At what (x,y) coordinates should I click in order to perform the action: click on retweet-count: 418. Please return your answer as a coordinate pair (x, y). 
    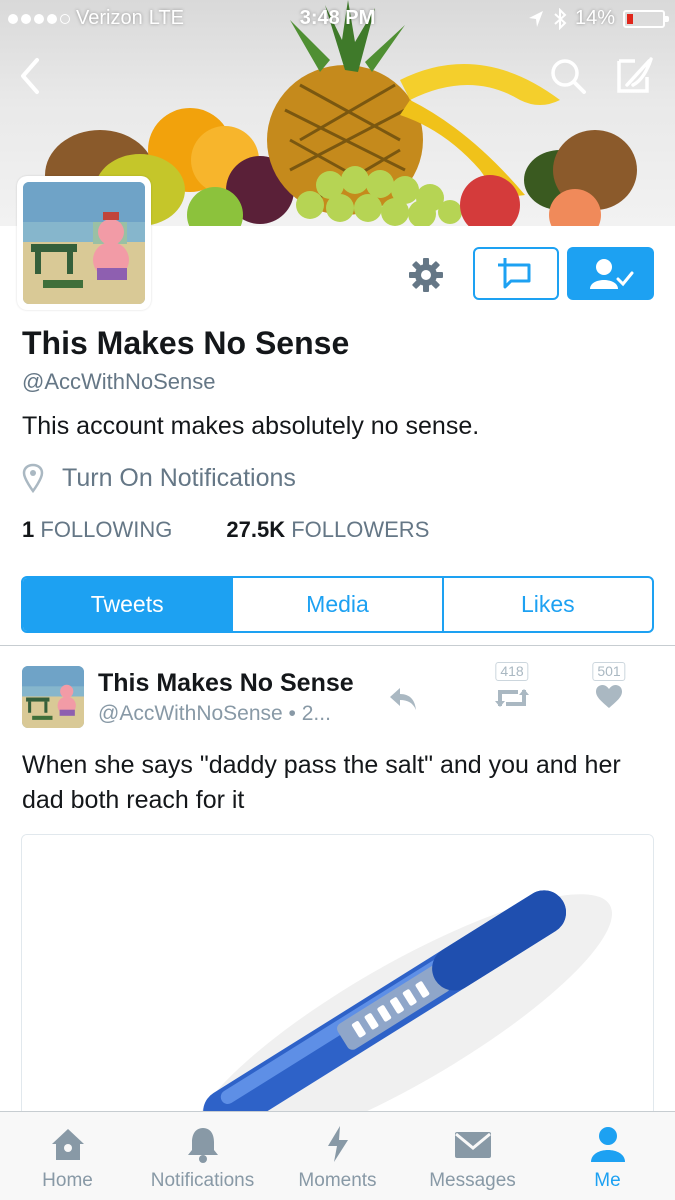
    Looking at the image, I should click on (512, 671).